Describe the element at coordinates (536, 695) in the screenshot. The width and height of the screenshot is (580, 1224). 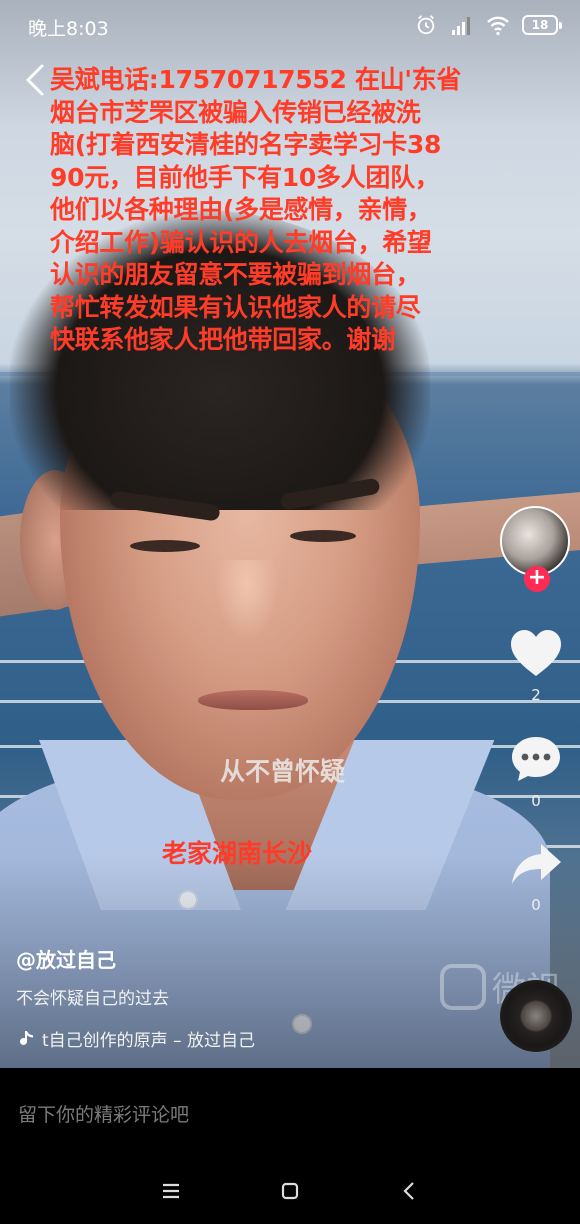
I see `like-count: 2` at that location.